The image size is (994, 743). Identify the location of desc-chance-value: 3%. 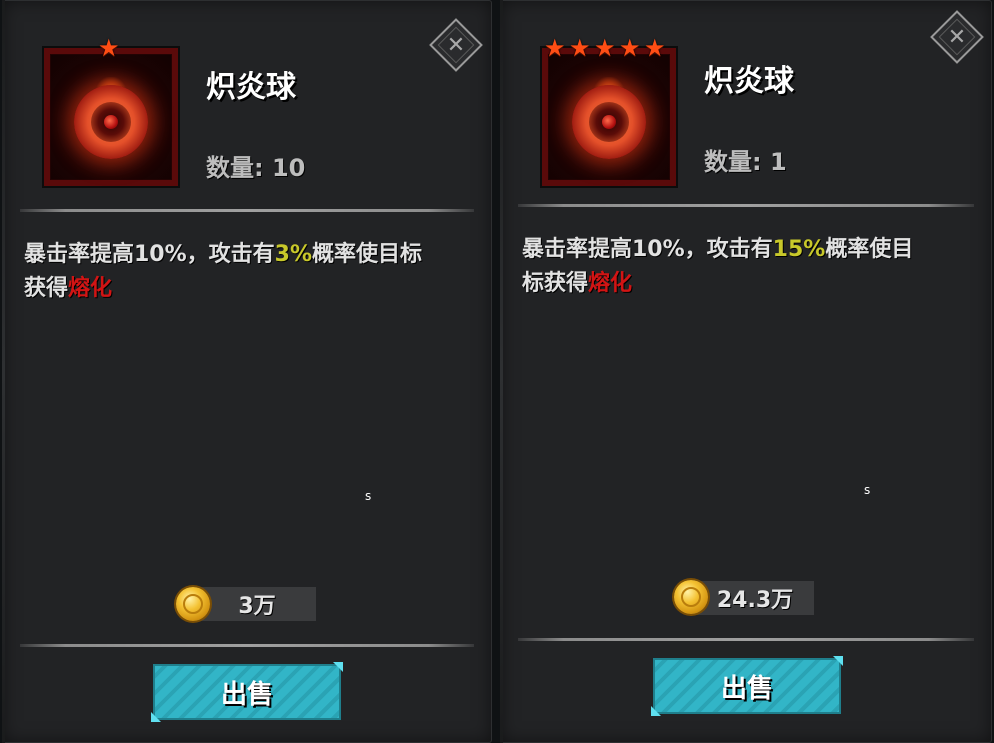
(293, 254).